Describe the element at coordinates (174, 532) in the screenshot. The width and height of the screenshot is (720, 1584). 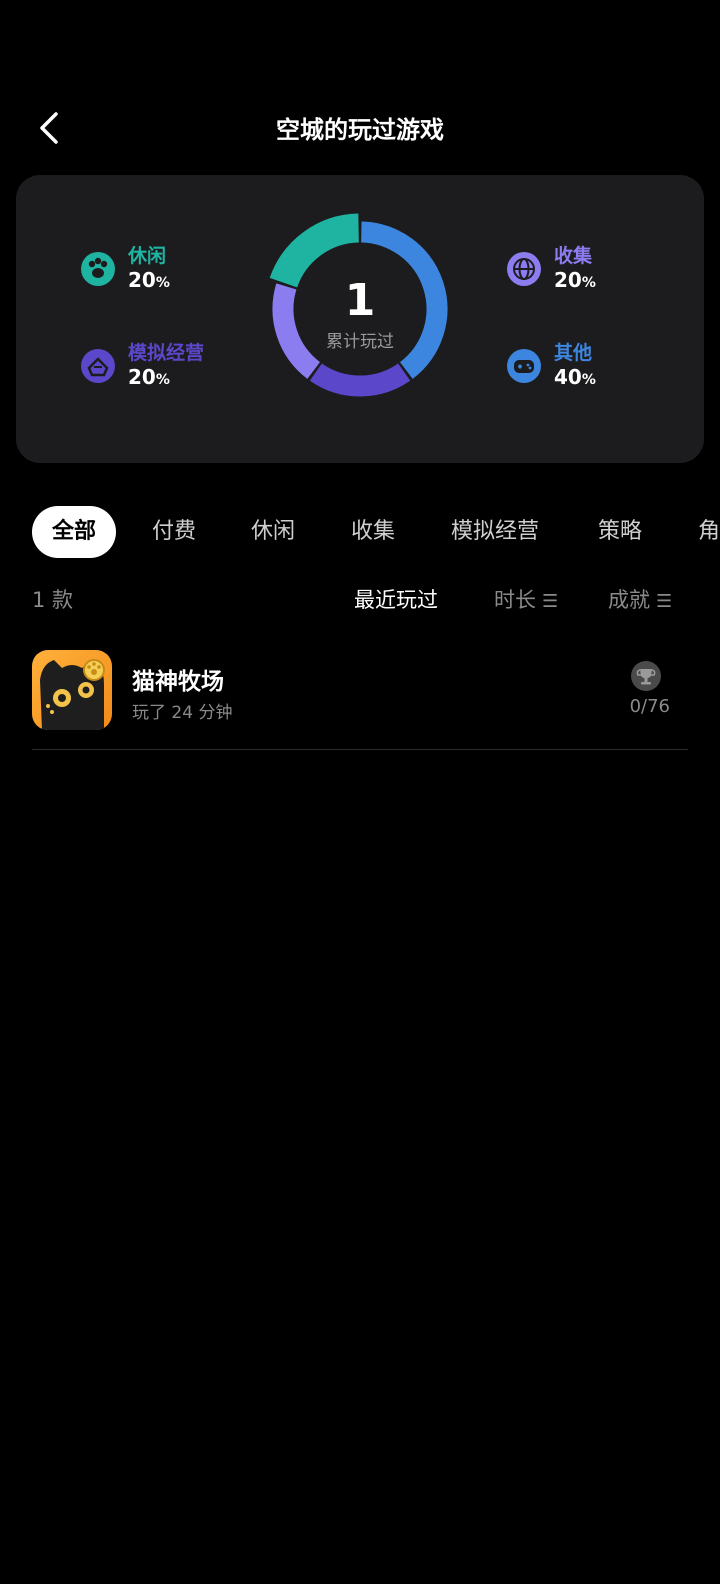
I see `tab-paid: 付费` at that location.